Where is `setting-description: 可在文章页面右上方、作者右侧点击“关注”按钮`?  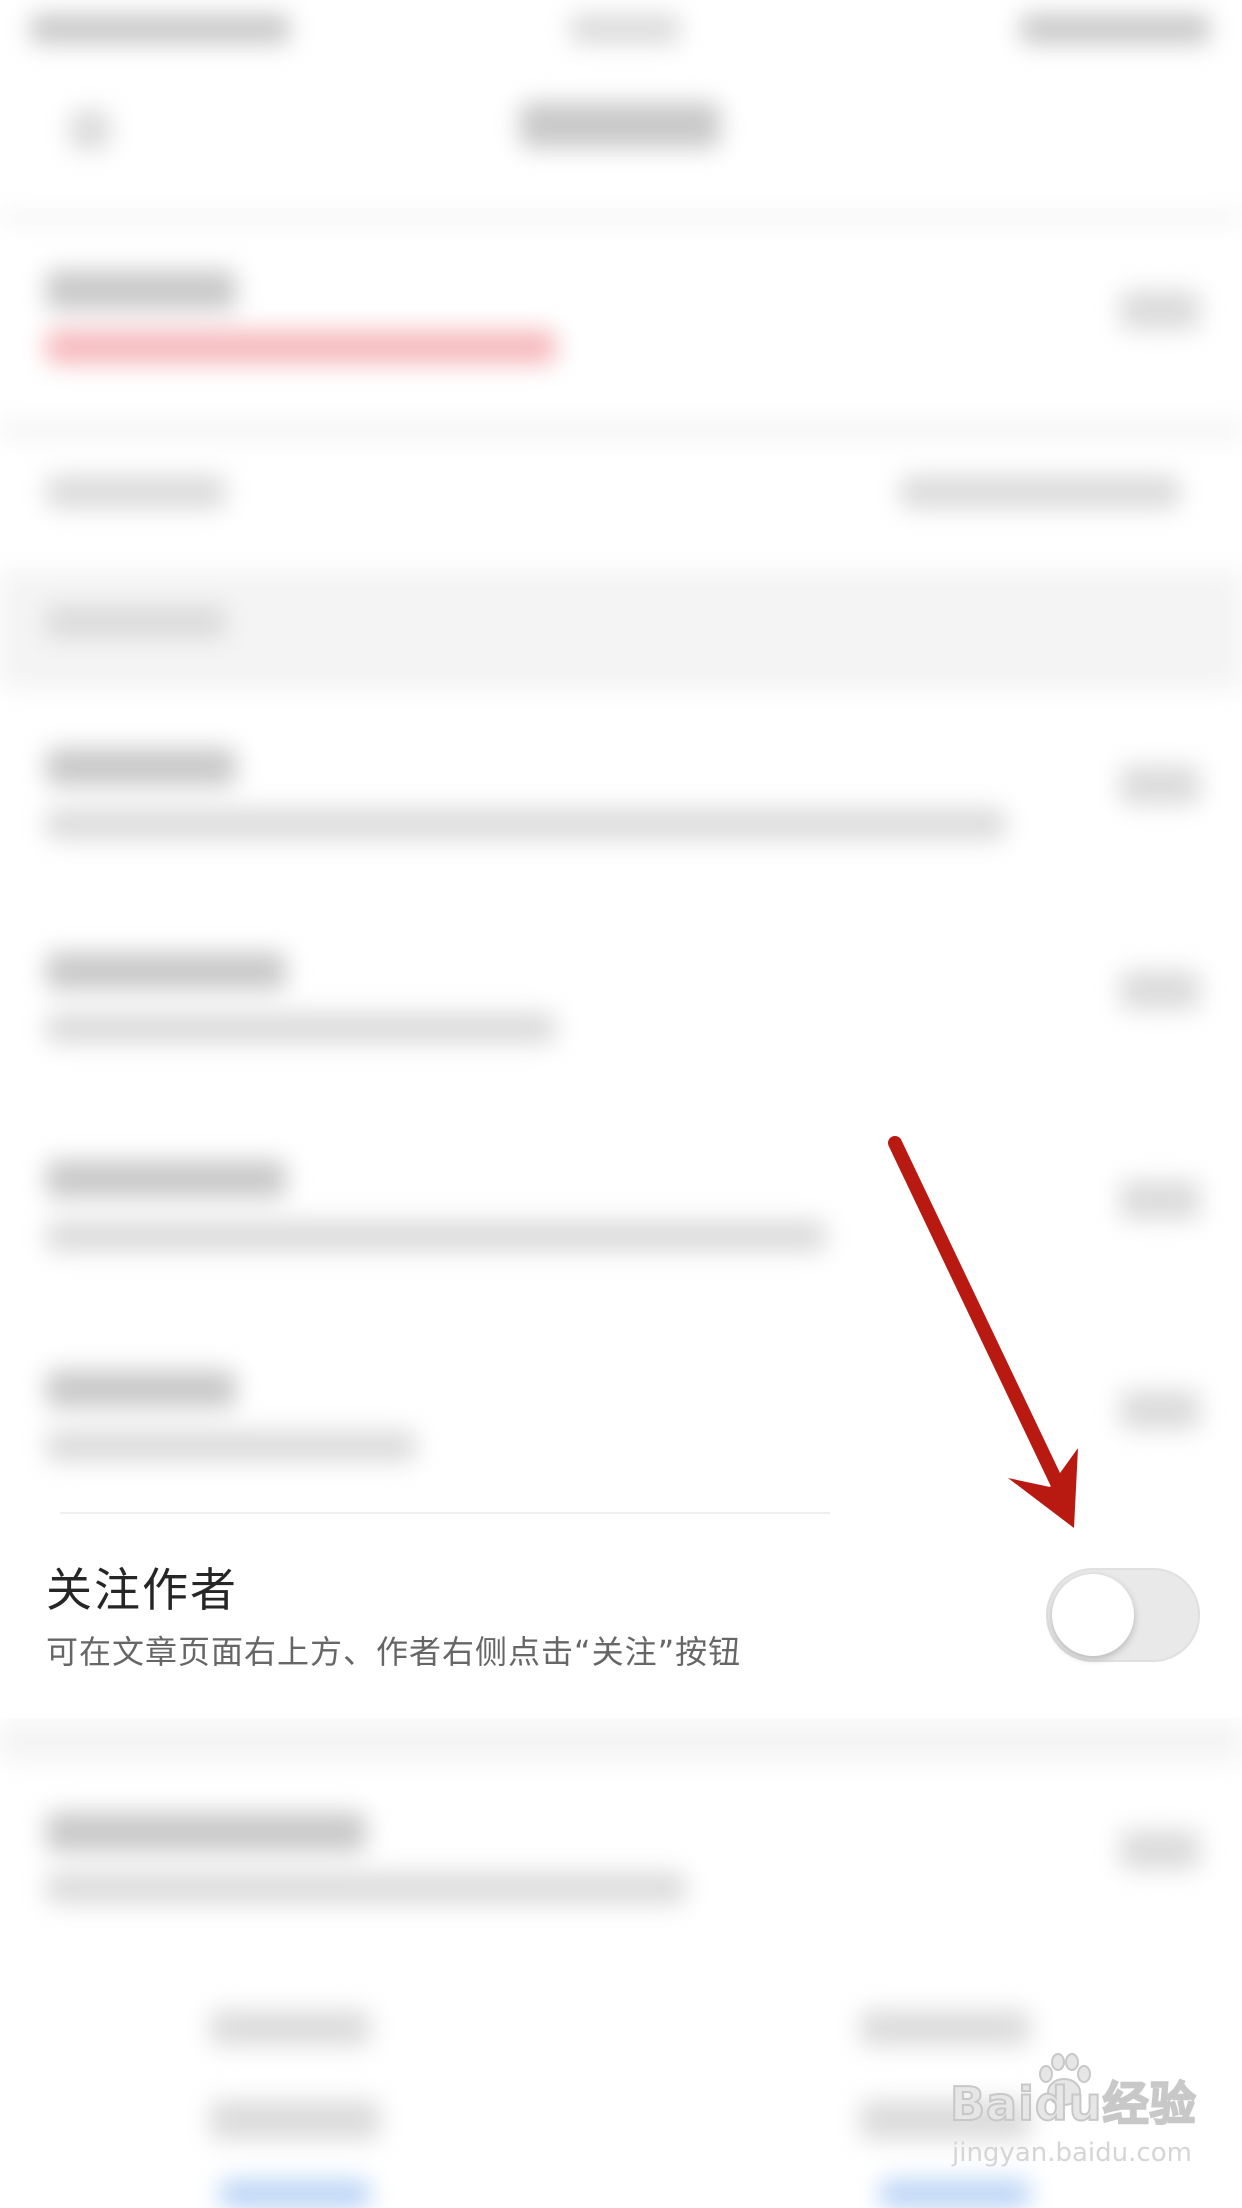 setting-description: 可在文章页面右上方、作者右侧点击“关注”按钮 is located at coordinates (394, 1652).